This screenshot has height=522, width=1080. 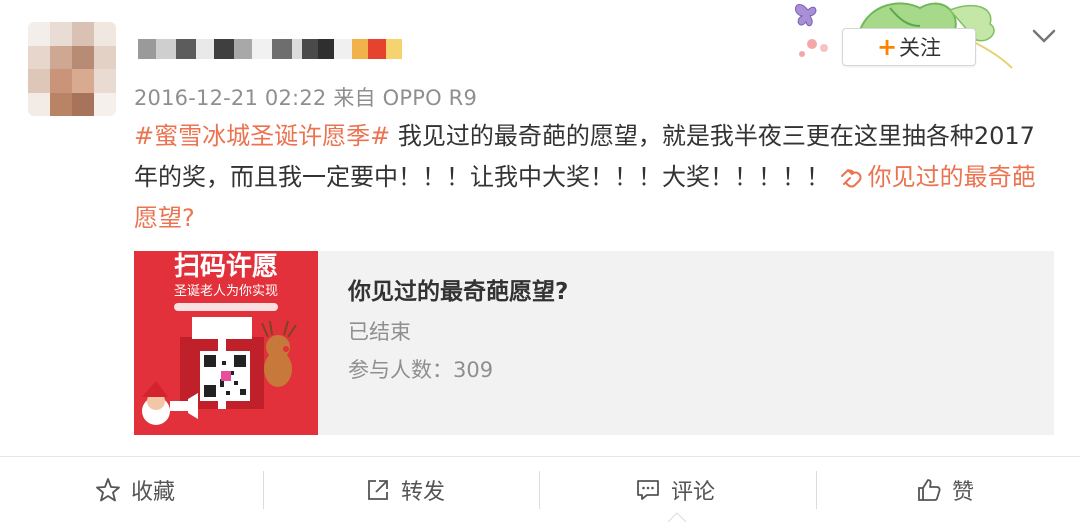 I want to click on hashtag-link: #蜜雪冰城圣诞许愿季#, so click(x=262, y=136).